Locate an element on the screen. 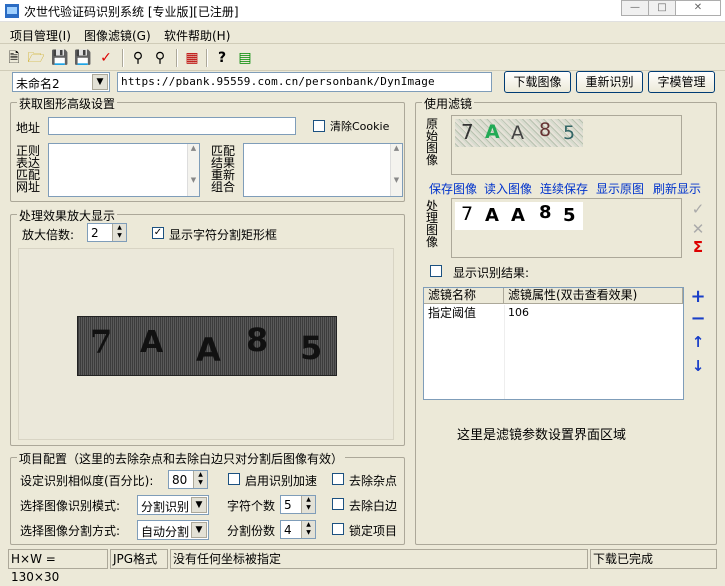  maximize-button: □ is located at coordinates (662, 8).